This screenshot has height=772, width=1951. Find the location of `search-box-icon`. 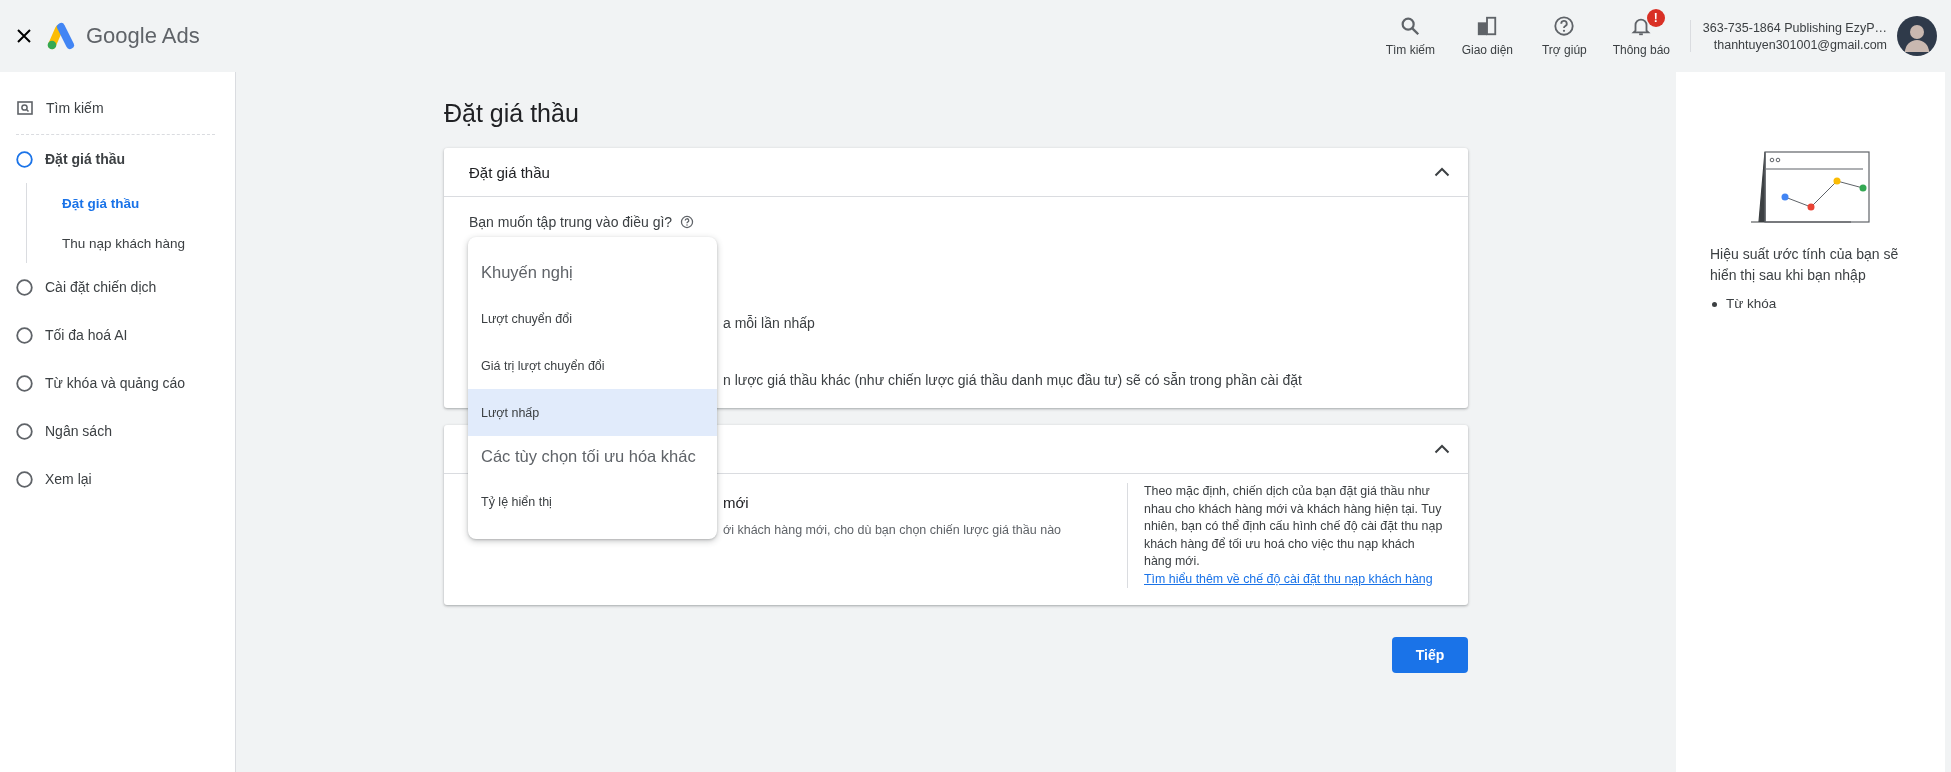

search-box-icon is located at coordinates (25, 108).